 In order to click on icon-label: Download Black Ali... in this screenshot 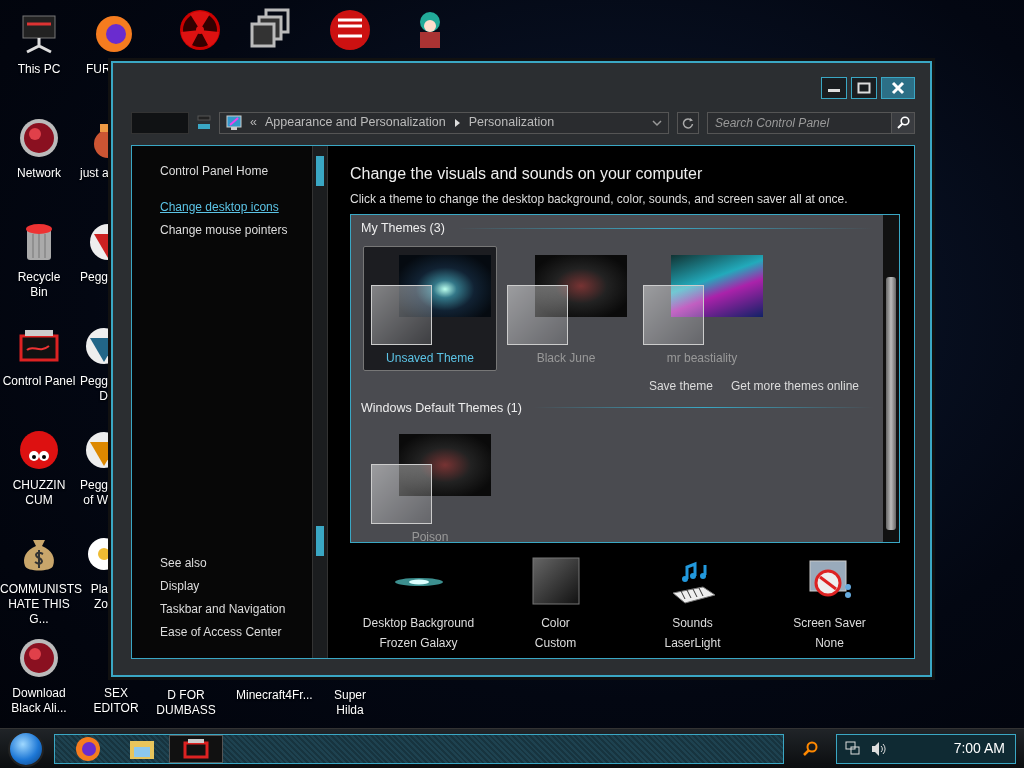, I will do `click(39, 701)`.